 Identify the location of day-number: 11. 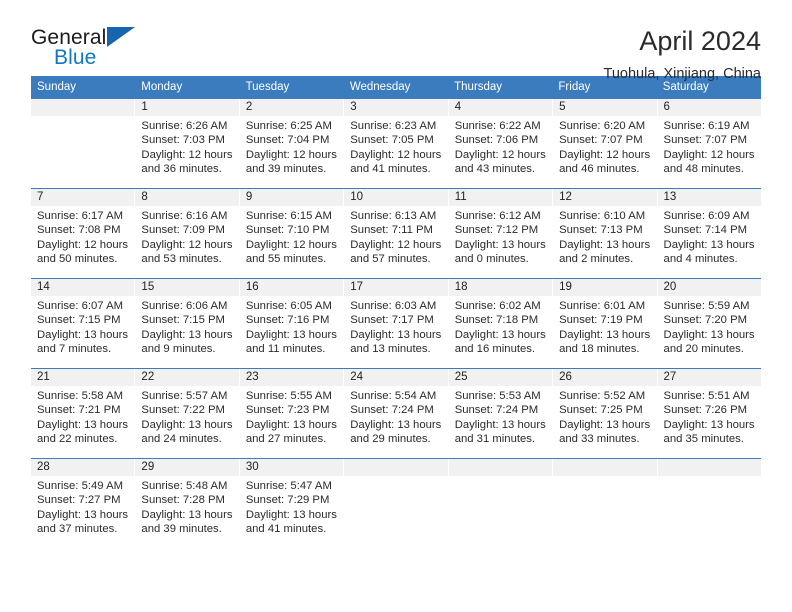
(499, 197).